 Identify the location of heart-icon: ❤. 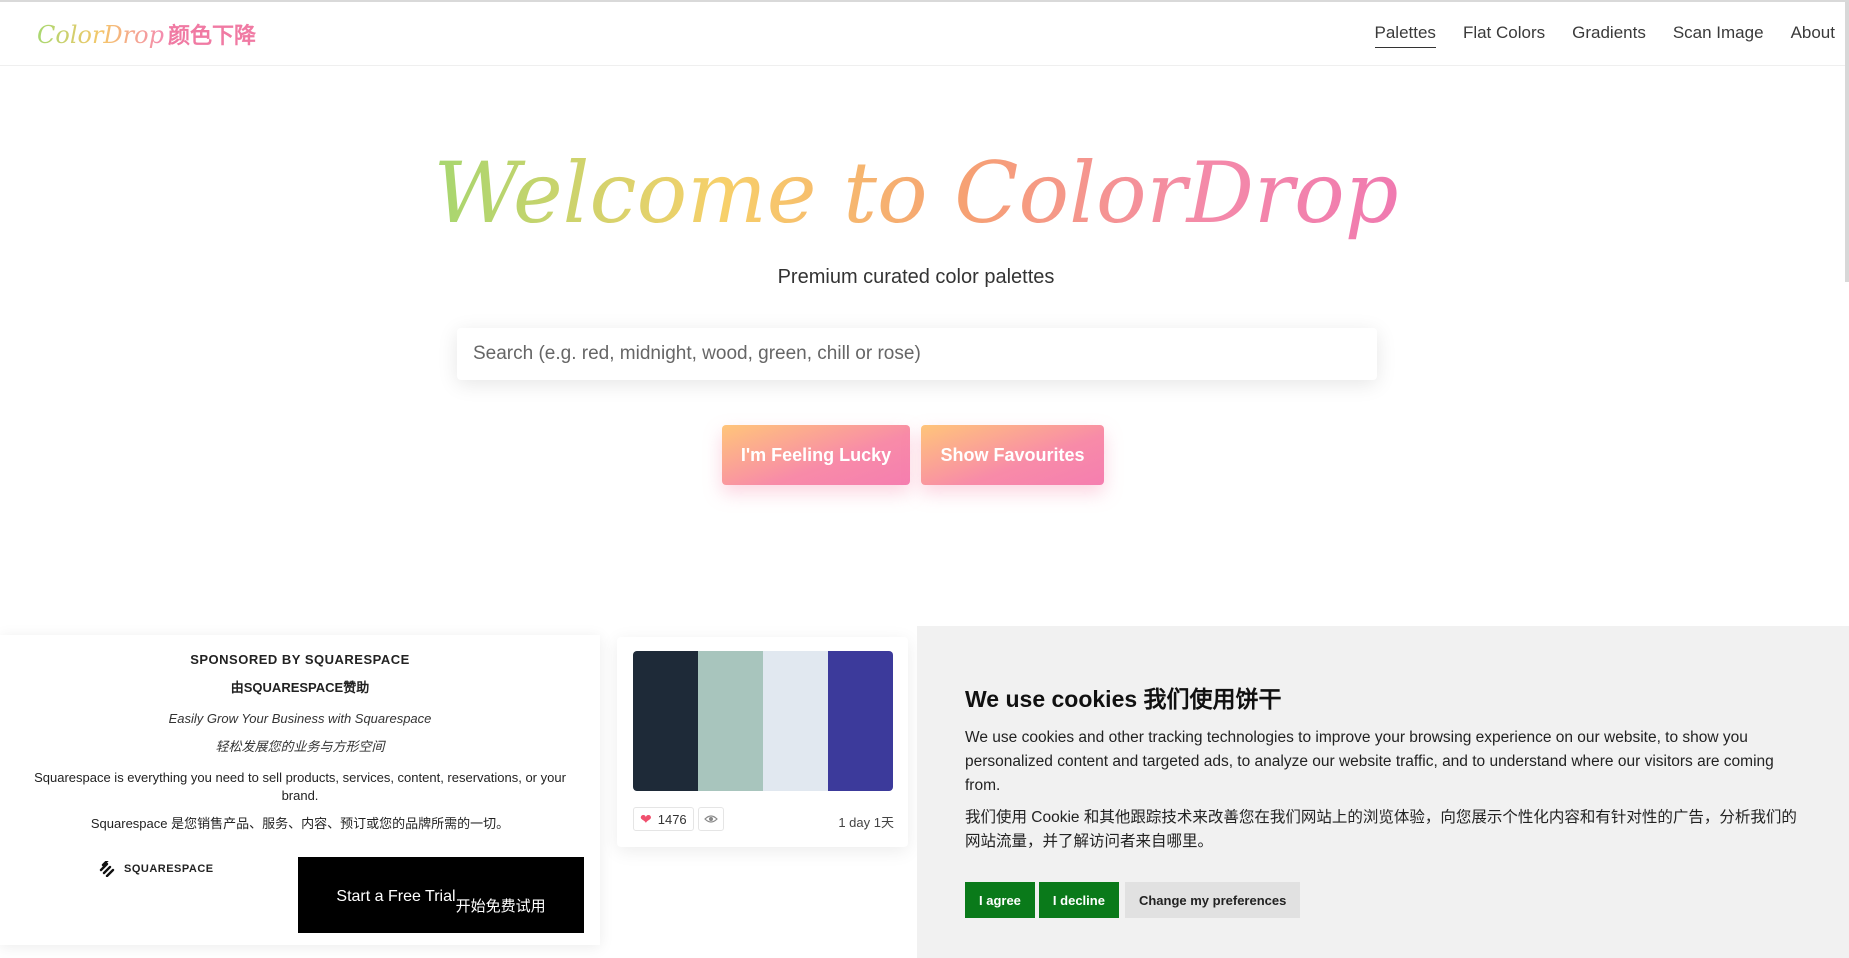
(646, 818).